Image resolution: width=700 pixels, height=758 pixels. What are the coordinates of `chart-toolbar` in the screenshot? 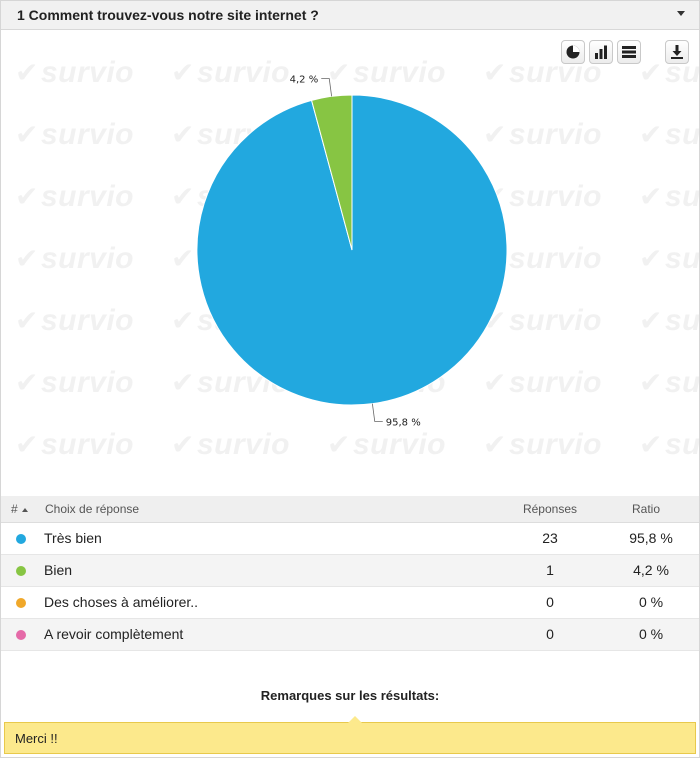 It's located at (619, 52).